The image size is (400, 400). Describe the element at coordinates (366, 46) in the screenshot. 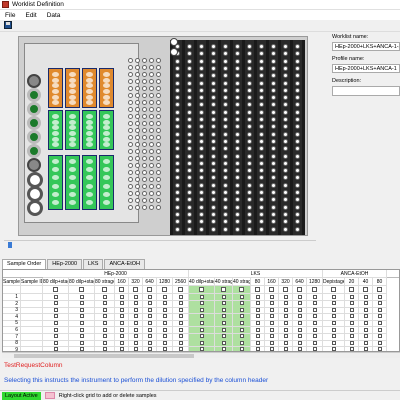

I see `worklist-name-field: HEp-2000+LKS+ANCA-1-2022` at that location.